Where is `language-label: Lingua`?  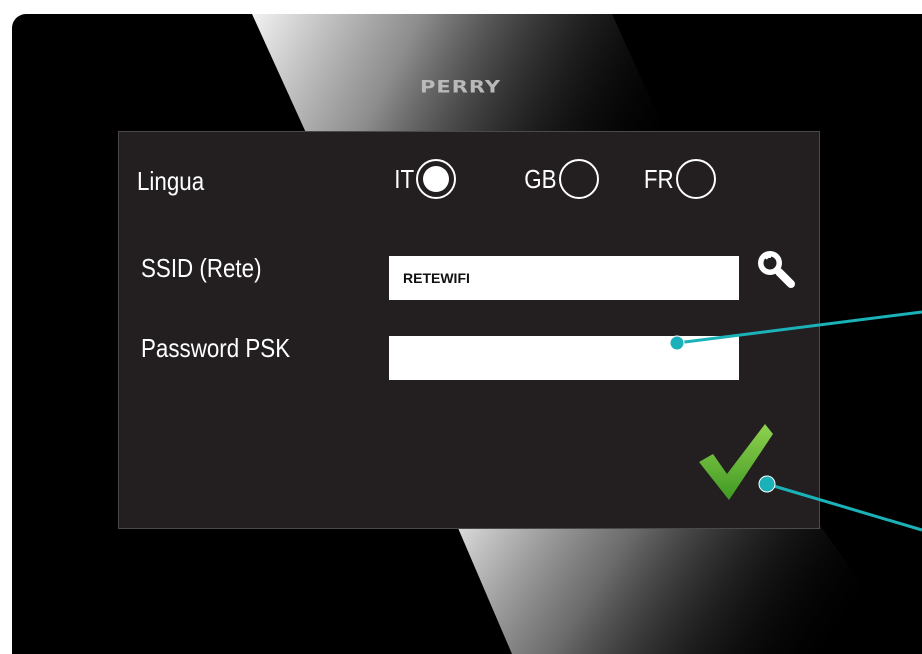
language-label: Lingua is located at coordinates (171, 181).